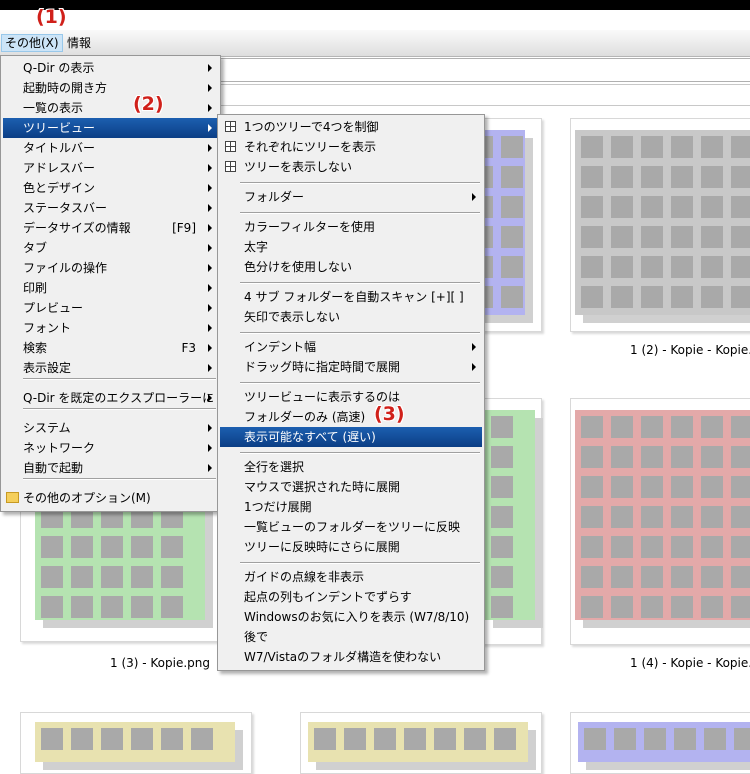 This screenshot has width=750, height=774. What do you see at coordinates (351, 197) in the screenshot?
I see `submenu-item: フォルダー` at bounding box center [351, 197].